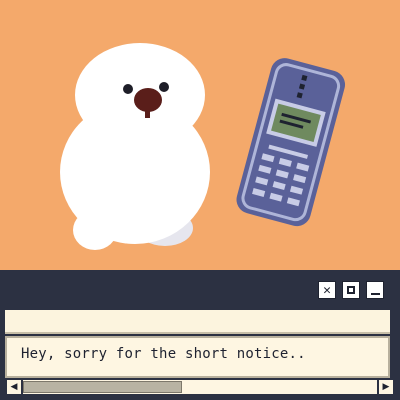 The width and height of the screenshot is (400, 400). I want to click on close-icon: ✕, so click(327, 290).